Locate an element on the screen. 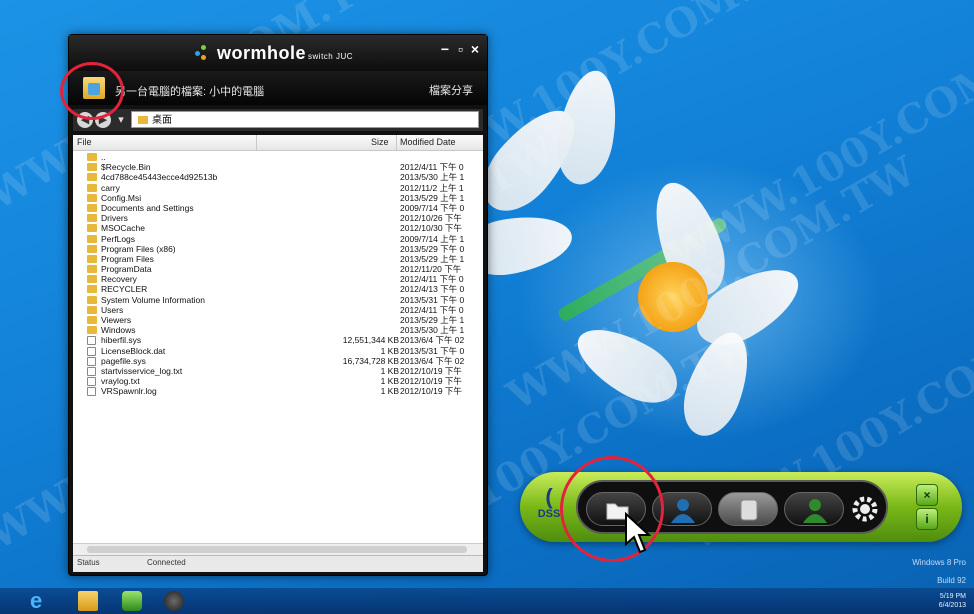 The image size is (974, 614). file-name: startvisservice_log.txt is located at coordinates (142, 370).